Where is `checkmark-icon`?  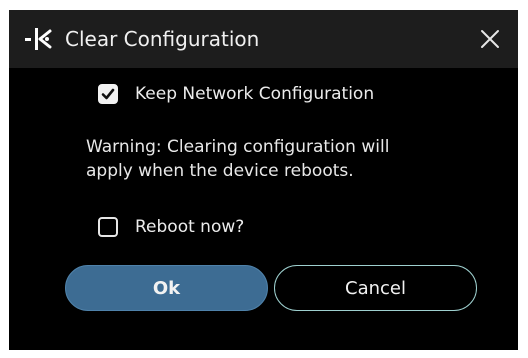 checkmark-icon is located at coordinates (108, 94).